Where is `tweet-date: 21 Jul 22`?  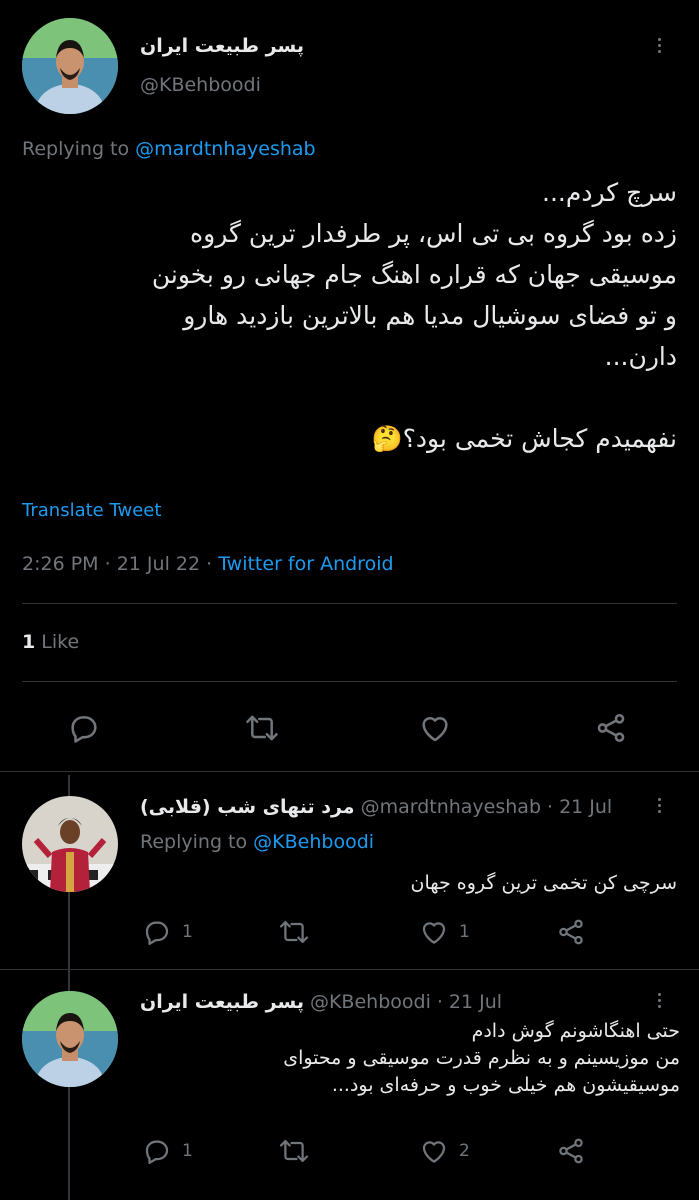 tweet-date: 21 Jul 22 is located at coordinates (158, 564).